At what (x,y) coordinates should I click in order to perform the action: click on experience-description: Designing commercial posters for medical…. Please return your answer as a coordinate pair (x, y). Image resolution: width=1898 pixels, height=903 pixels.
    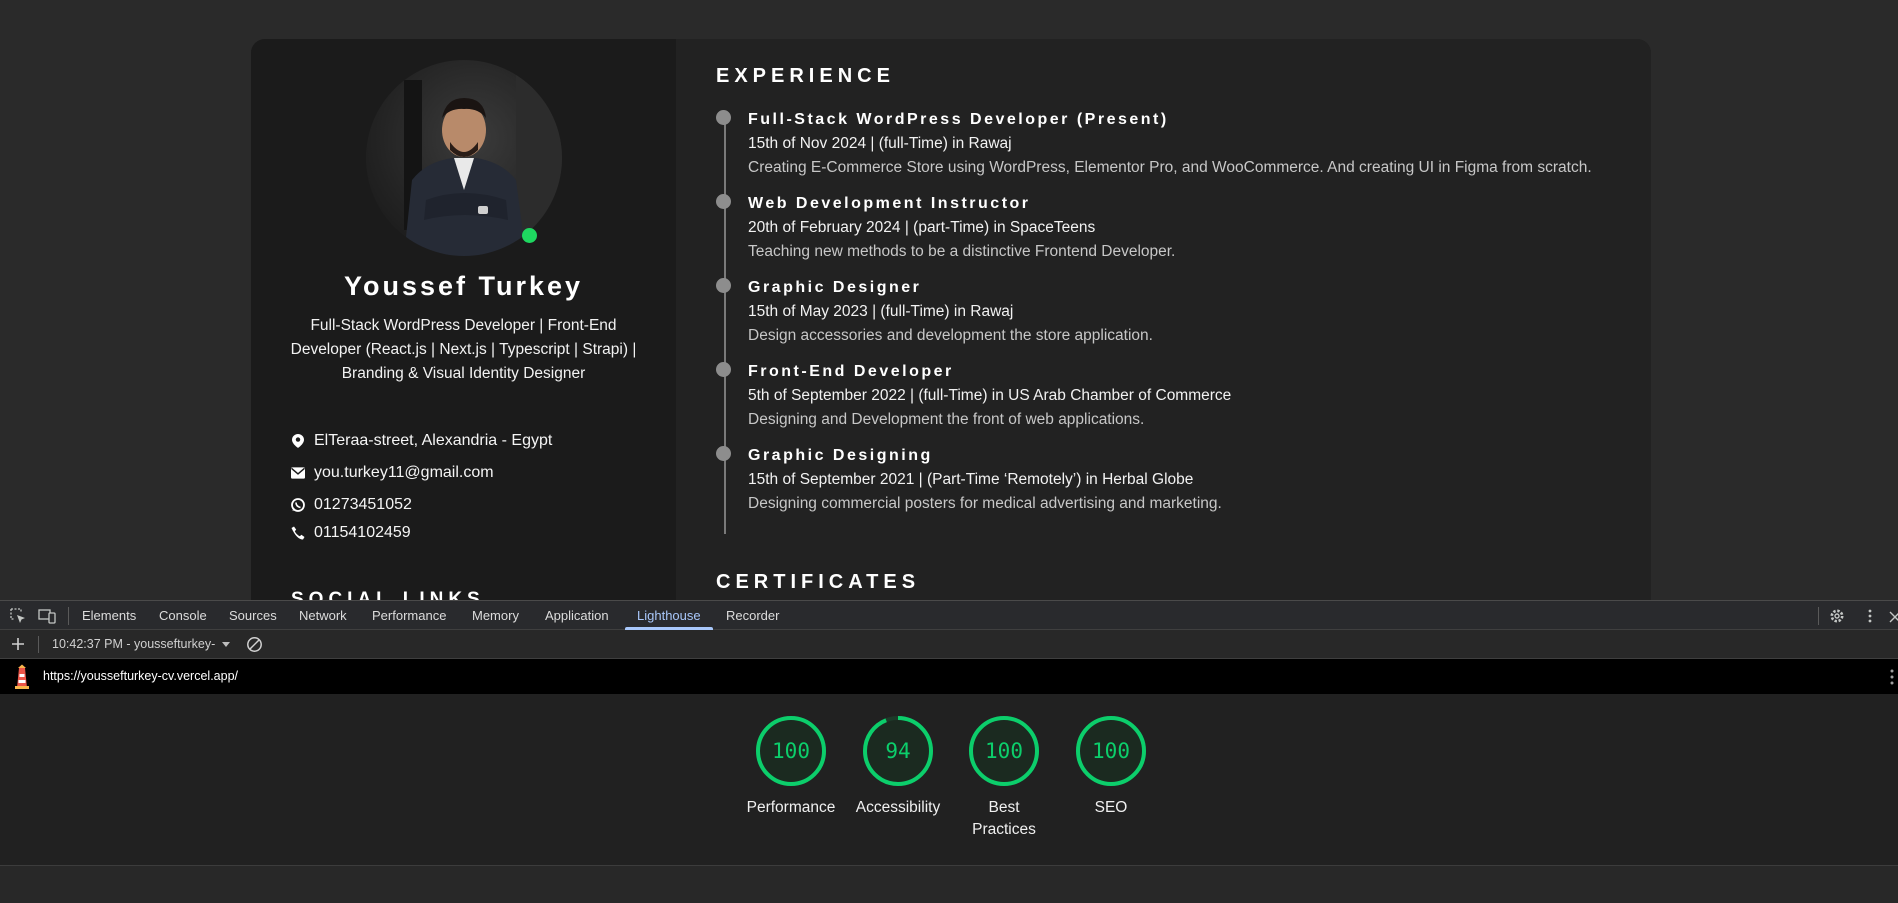
    Looking at the image, I should click on (985, 503).